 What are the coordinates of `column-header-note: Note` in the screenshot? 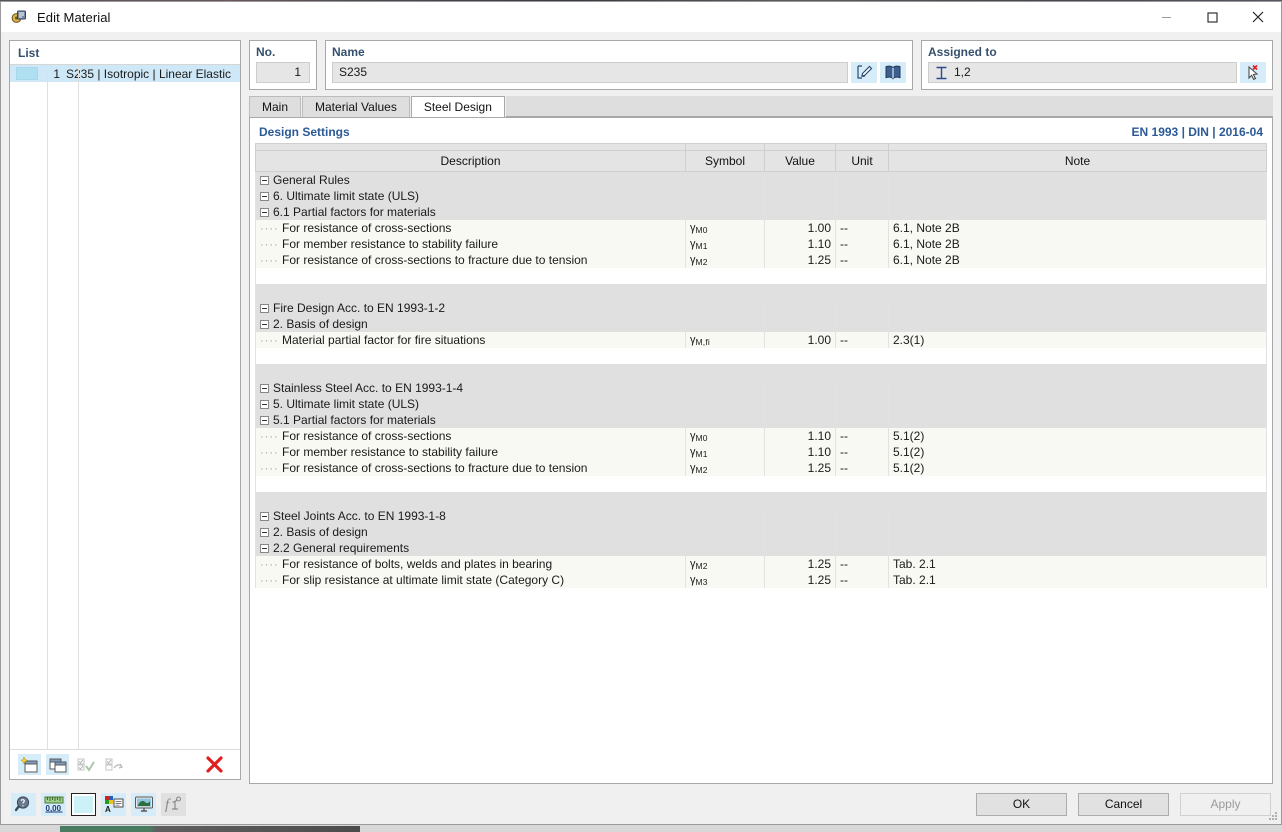 It's located at (1077, 161).